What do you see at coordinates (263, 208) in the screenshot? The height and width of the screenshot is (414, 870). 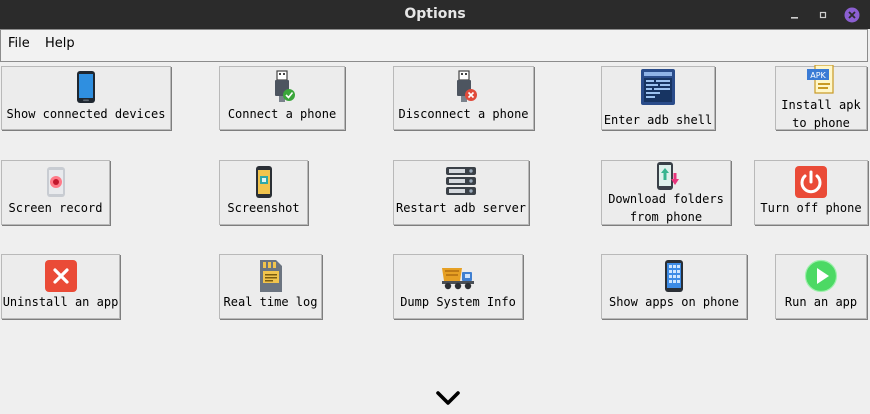 I see `button-label: Screenshot` at bounding box center [263, 208].